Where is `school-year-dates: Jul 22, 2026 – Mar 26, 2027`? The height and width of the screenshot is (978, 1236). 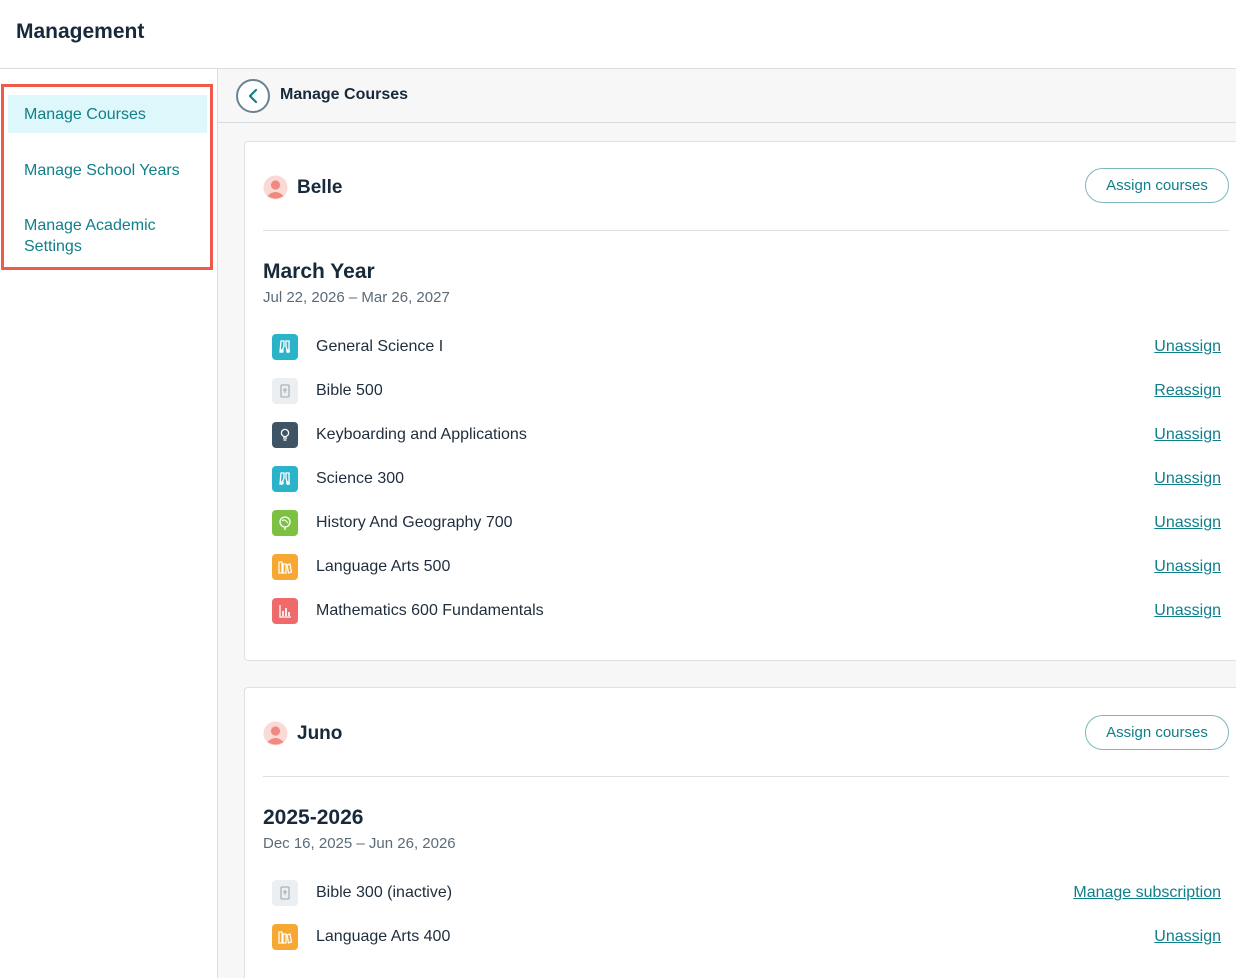
school-year-dates: Jul 22, 2026 – Mar 26, 2027 is located at coordinates (356, 297).